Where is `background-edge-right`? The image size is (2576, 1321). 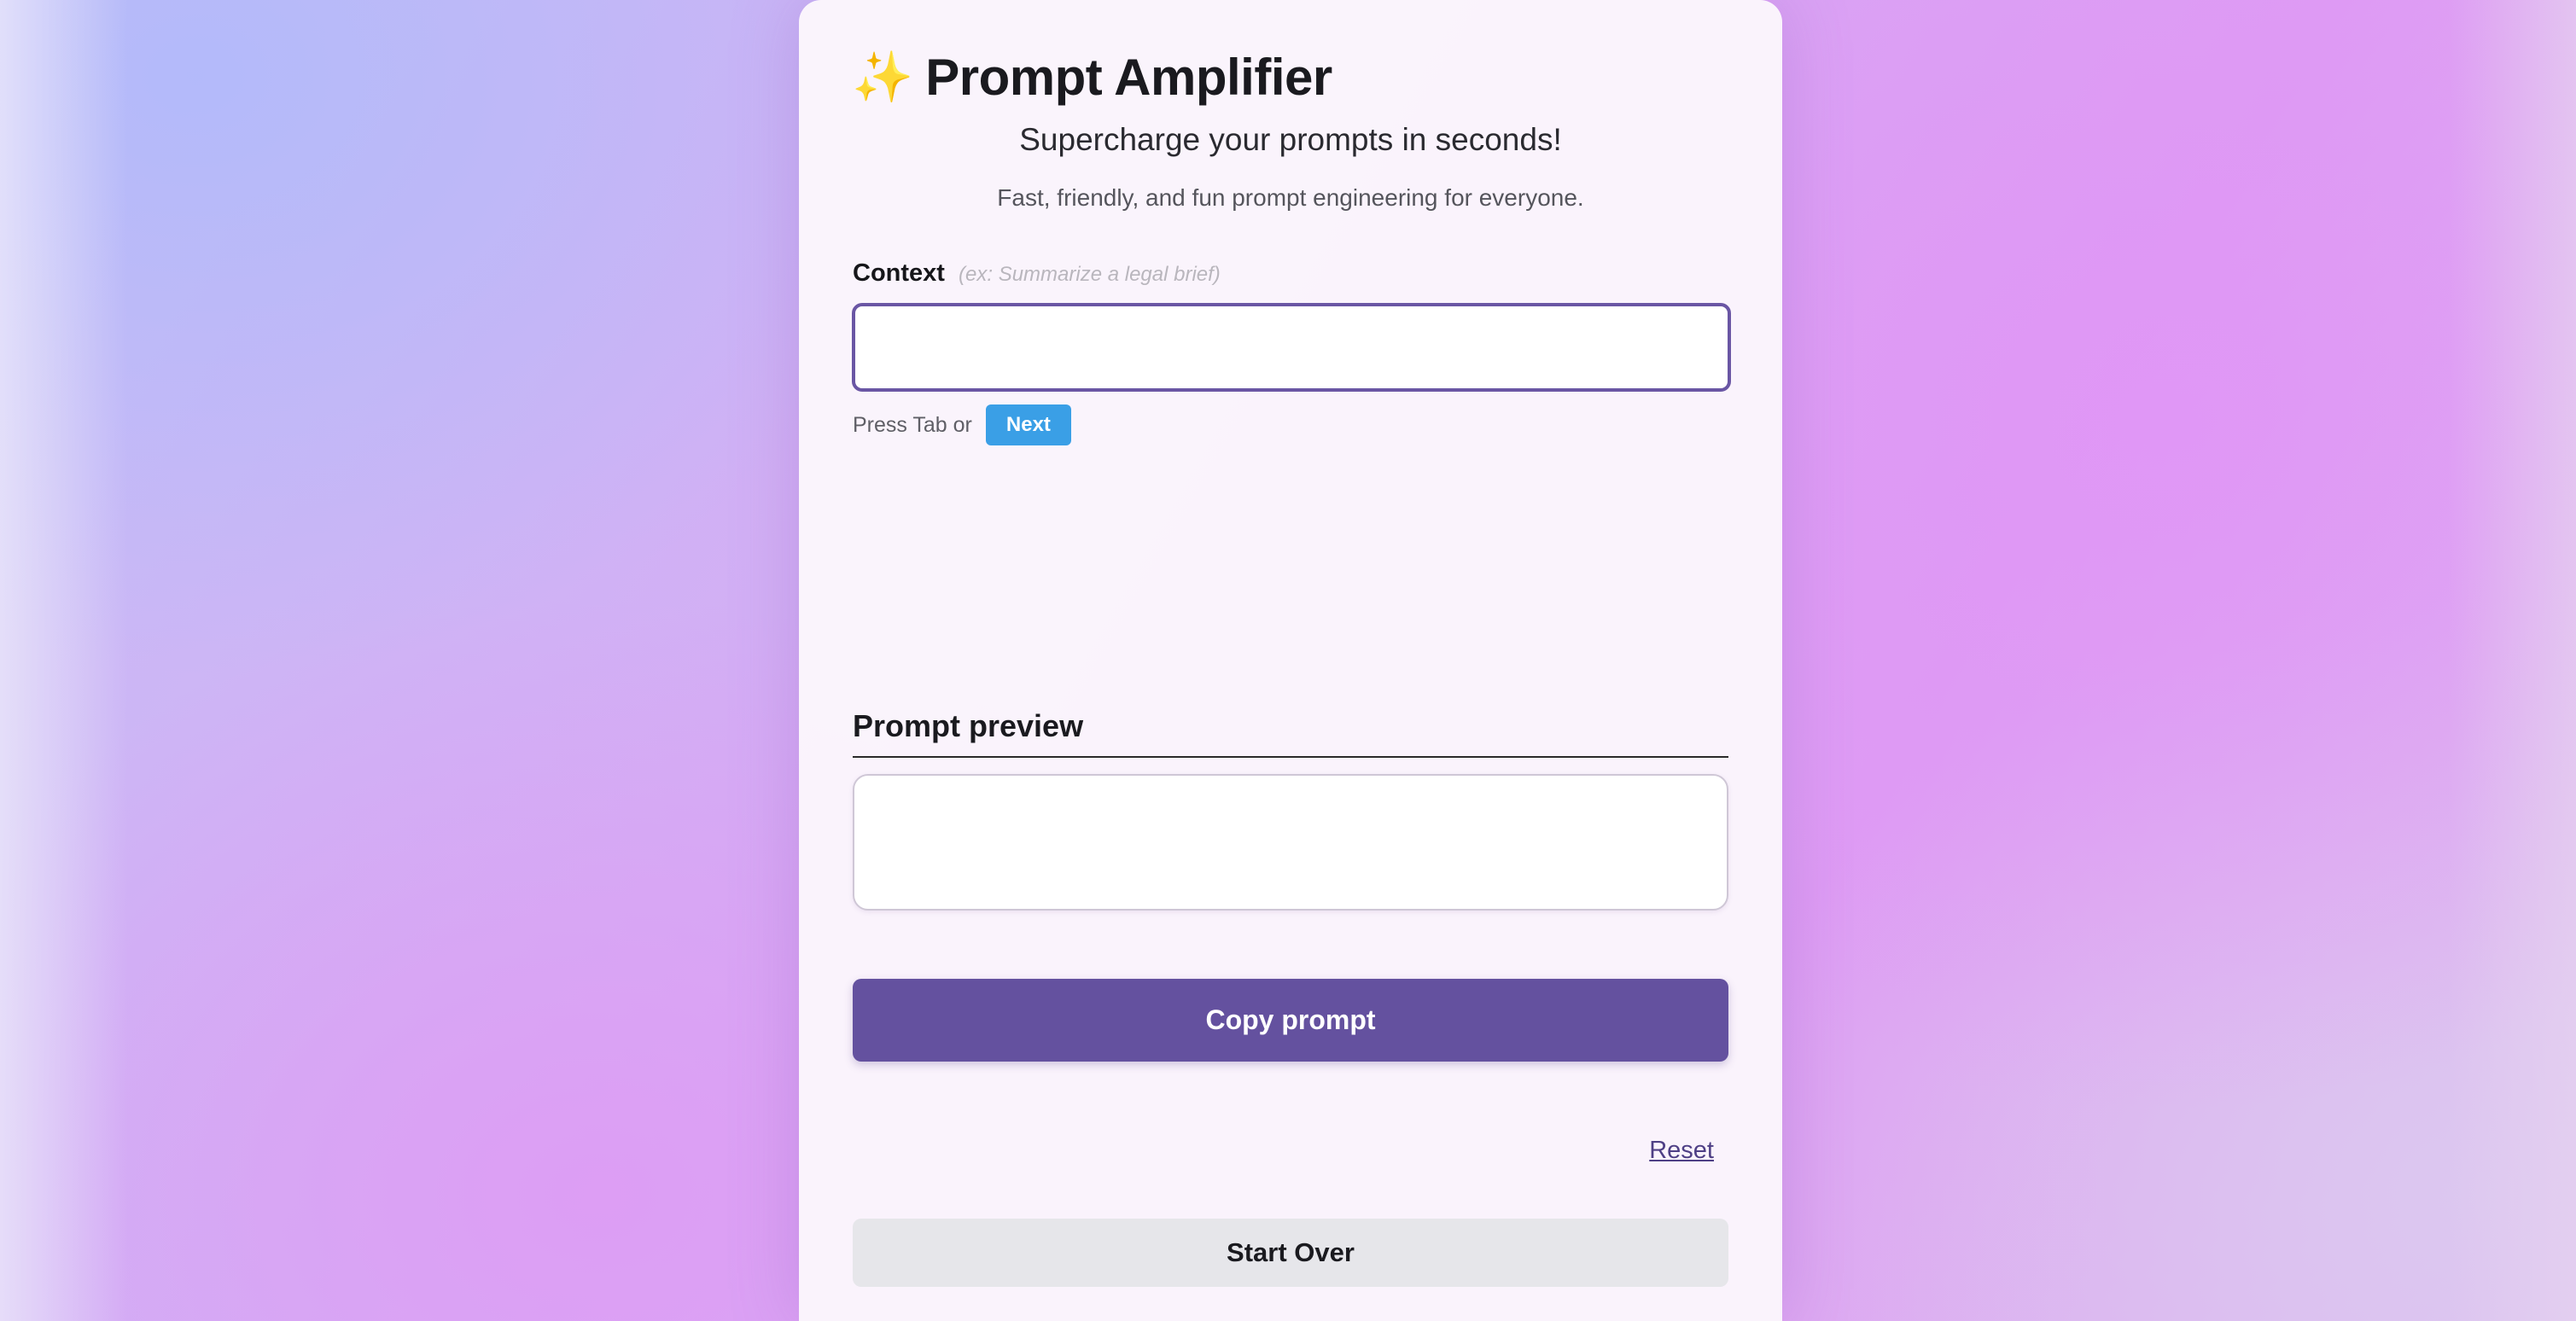
background-edge-right is located at coordinates (2512, 660).